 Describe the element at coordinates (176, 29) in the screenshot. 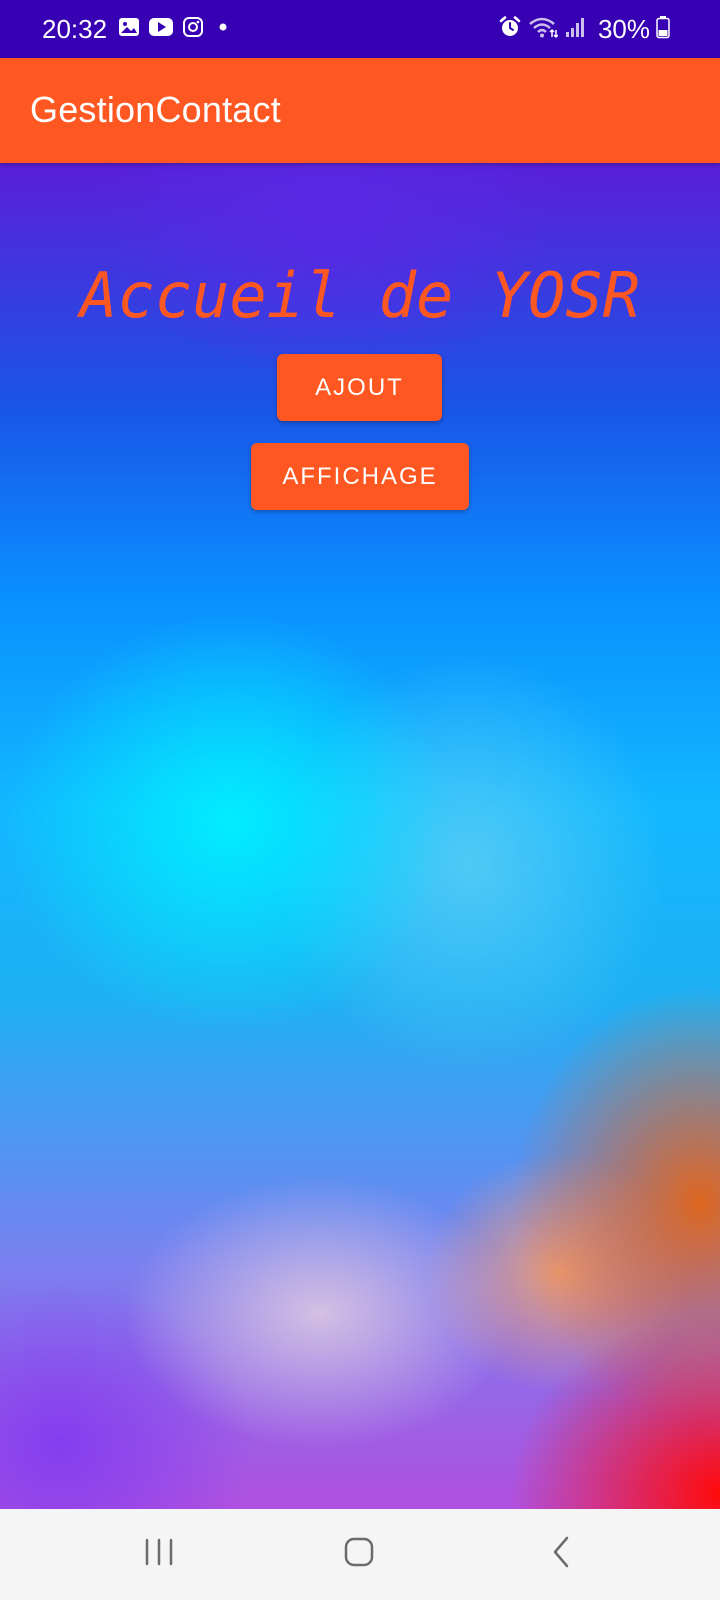

I see `notification-icons` at that location.